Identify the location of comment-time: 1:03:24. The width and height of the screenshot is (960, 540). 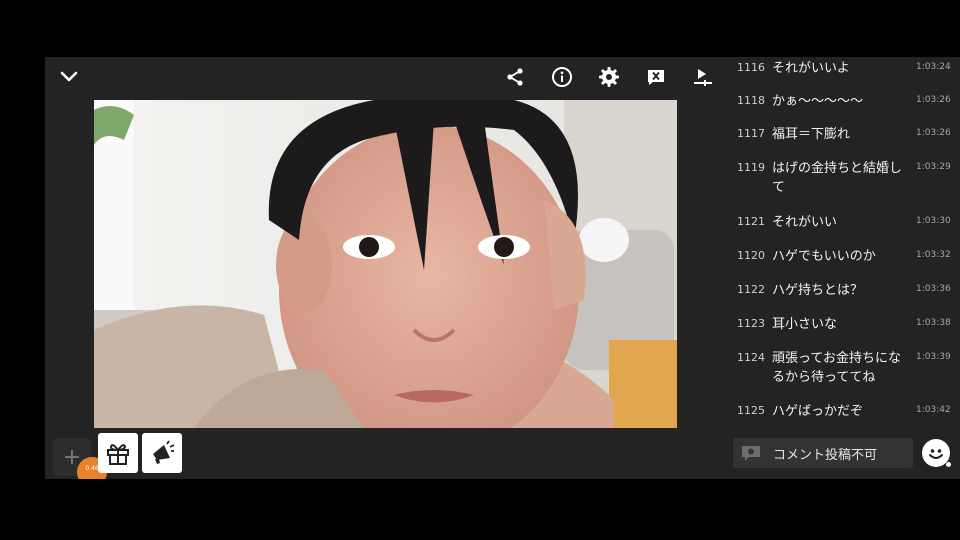
(933, 67).